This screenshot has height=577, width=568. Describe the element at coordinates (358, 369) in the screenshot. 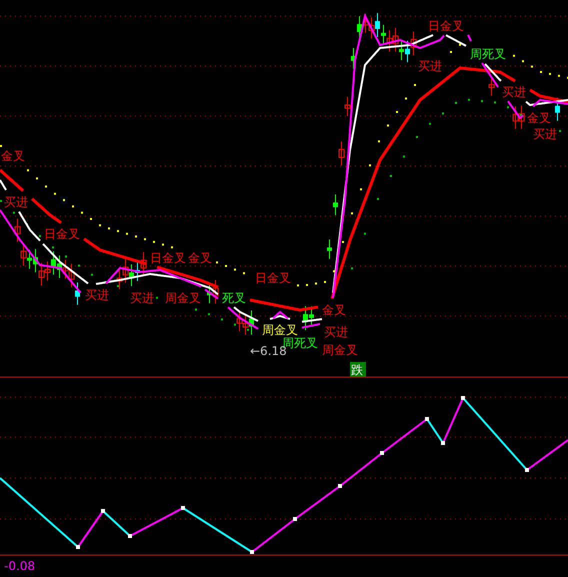

I see `trend-badge: 跌` at that location.